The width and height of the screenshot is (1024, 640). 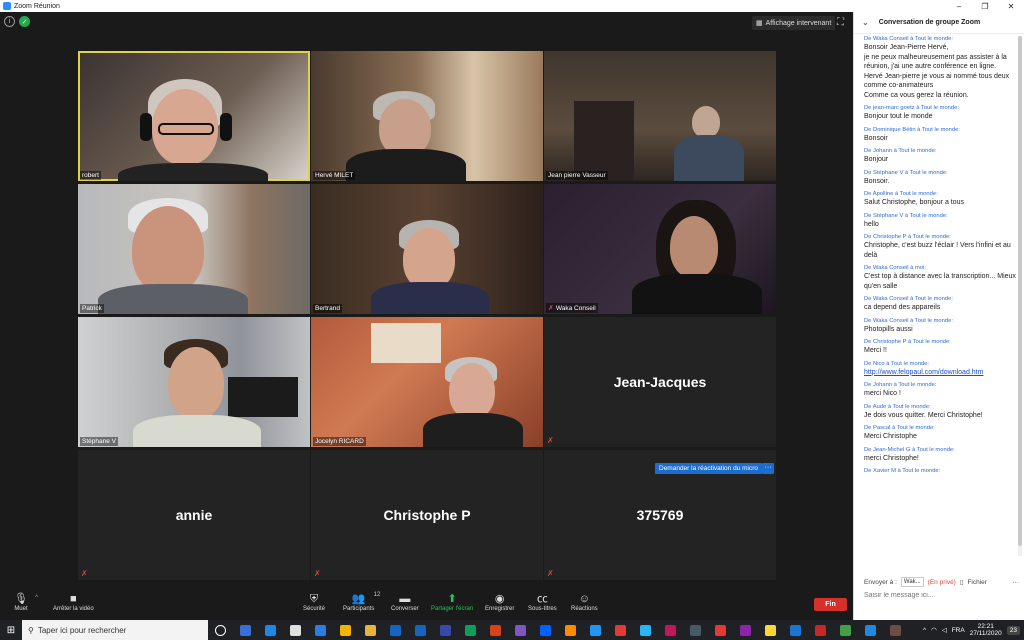 I want to click on more-icon: ···, so click(x=1016, y=582).